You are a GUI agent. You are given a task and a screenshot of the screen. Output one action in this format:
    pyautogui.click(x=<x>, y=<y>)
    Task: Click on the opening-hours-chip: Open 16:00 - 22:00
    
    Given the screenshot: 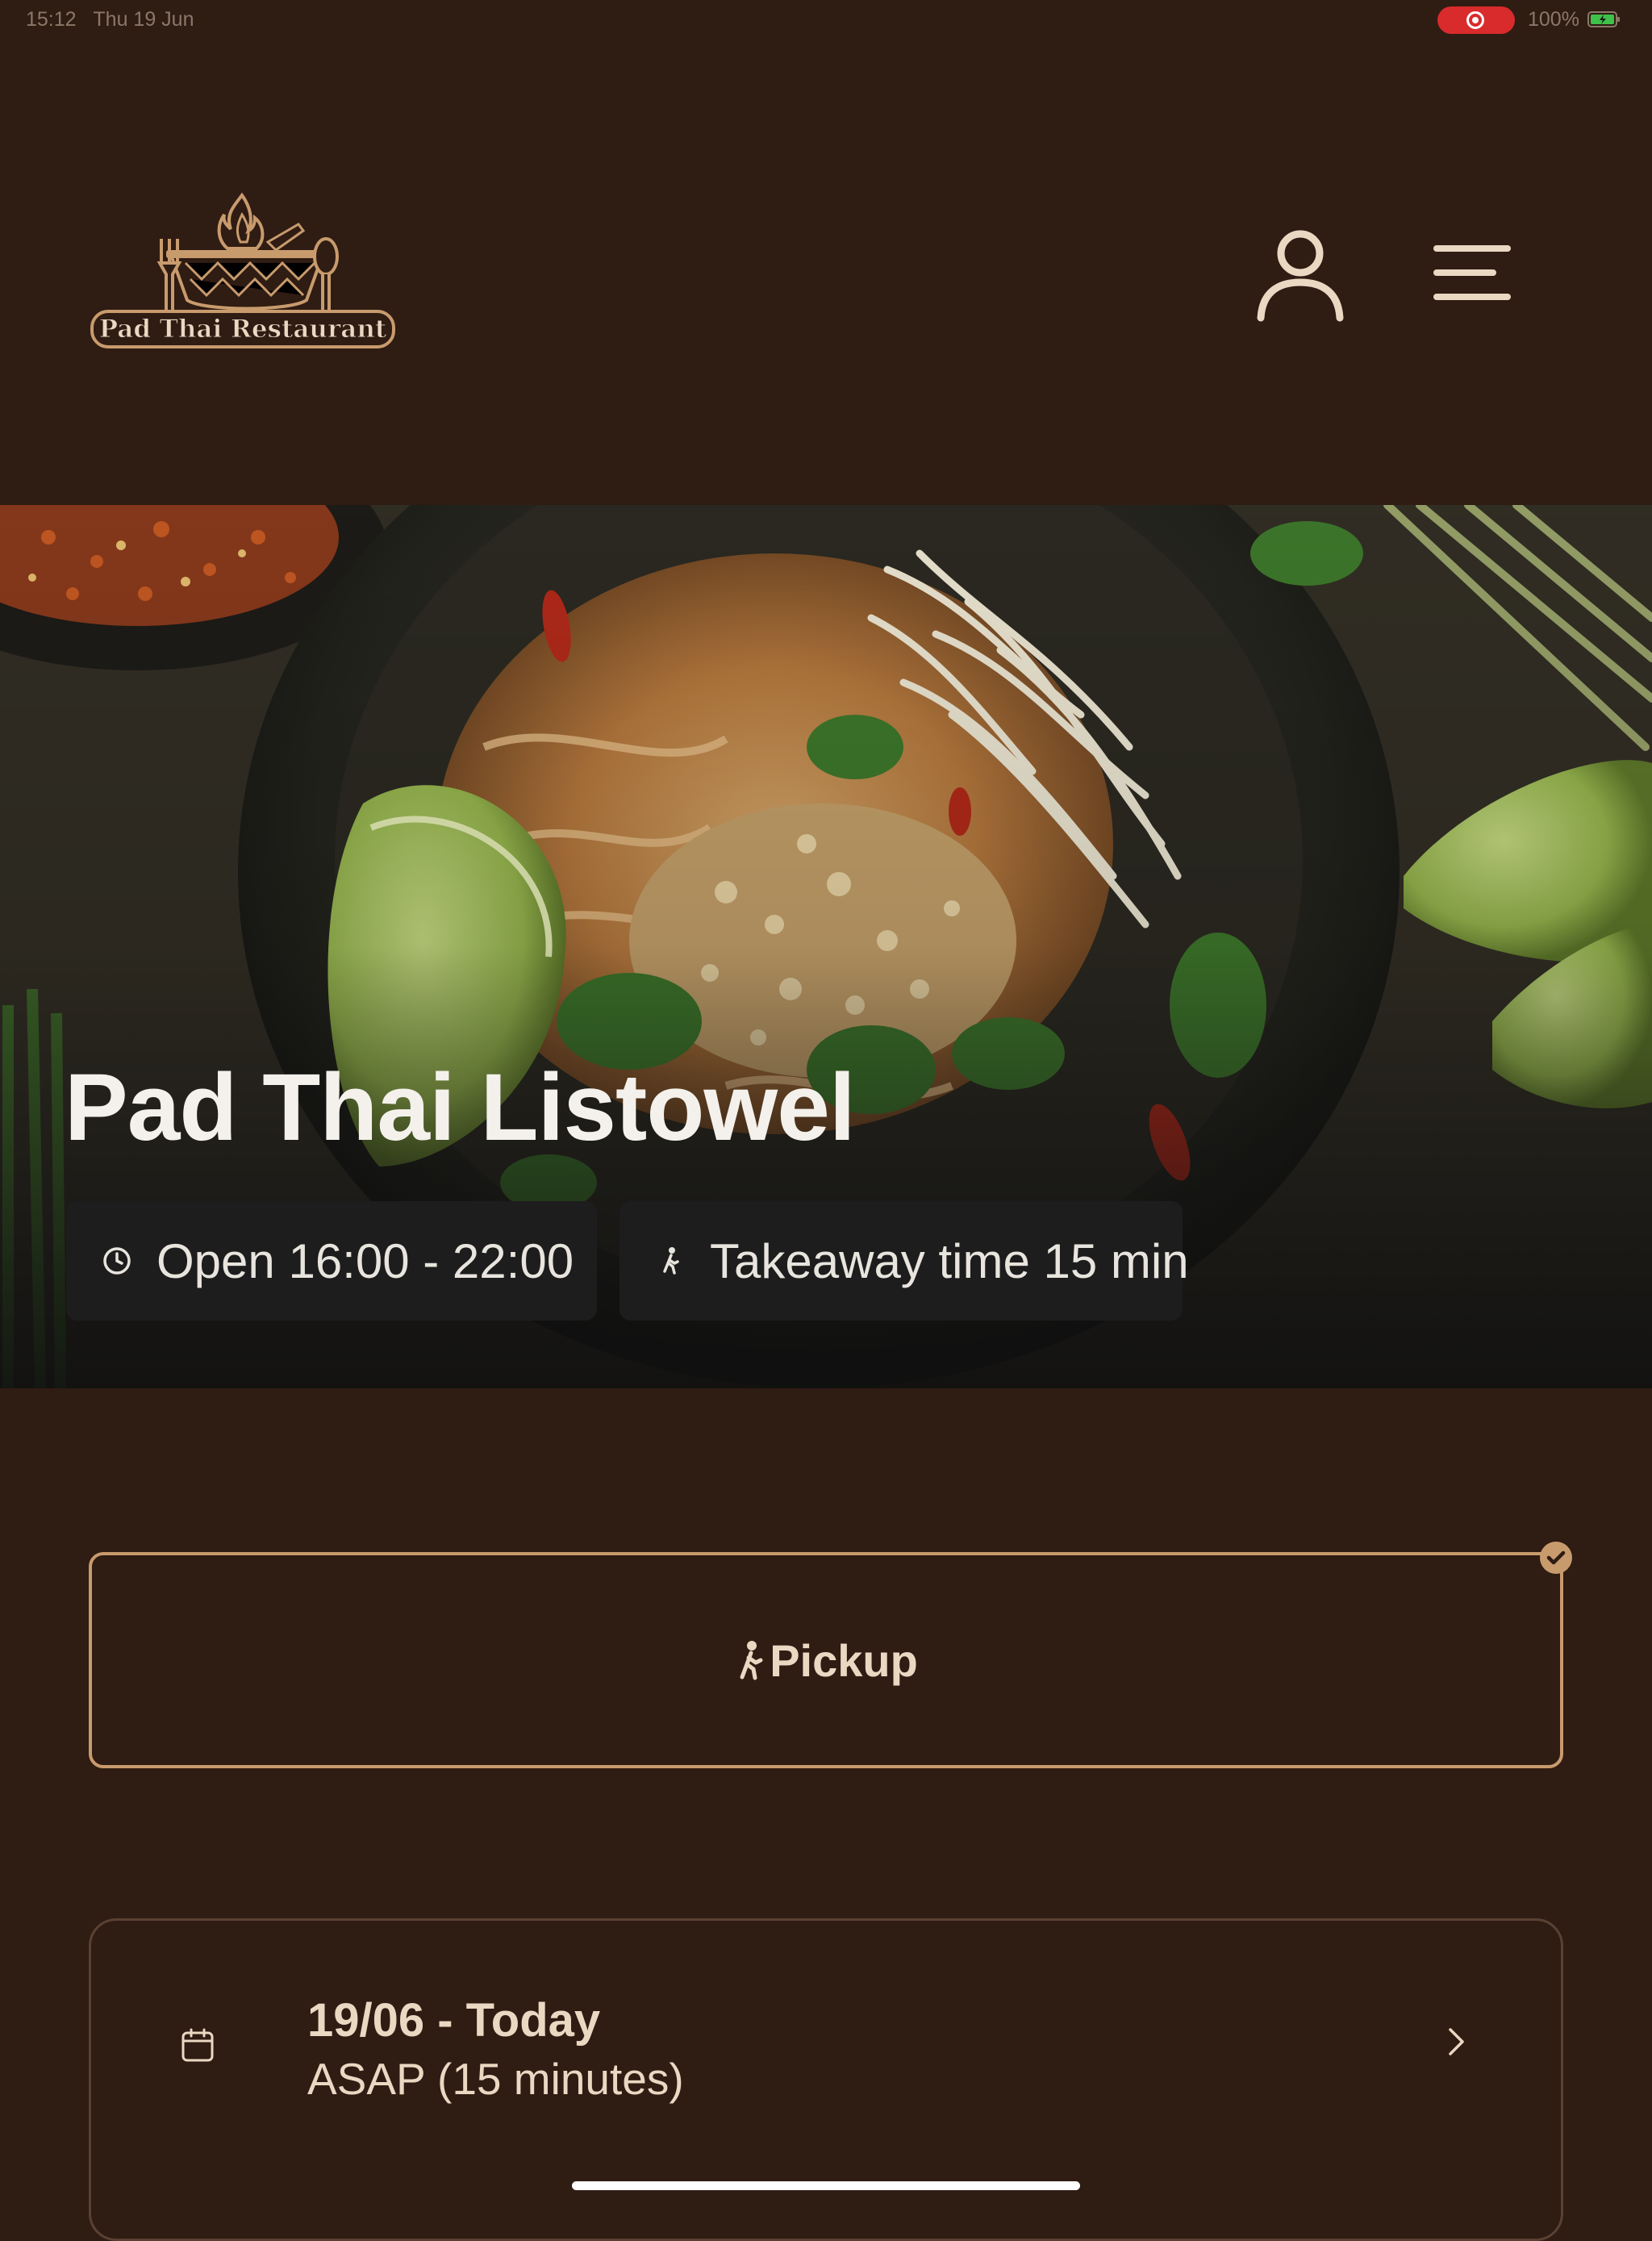 What is the action you would take?
    pyautogui.click(x=331, y=1261)
    